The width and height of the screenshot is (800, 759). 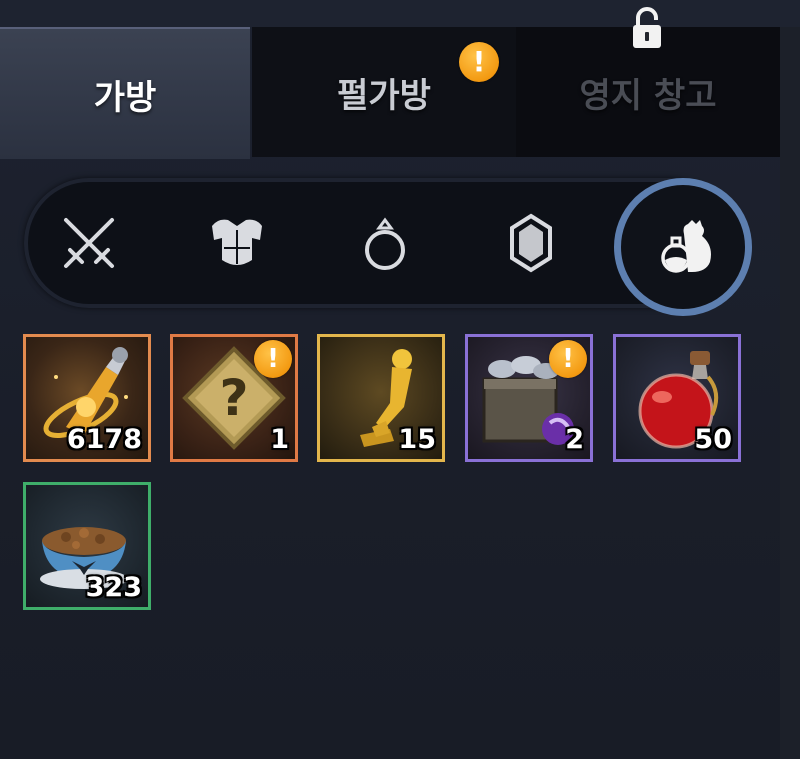 I want to click on mystery-box-item-count: 1, so click(x=279, y=439).